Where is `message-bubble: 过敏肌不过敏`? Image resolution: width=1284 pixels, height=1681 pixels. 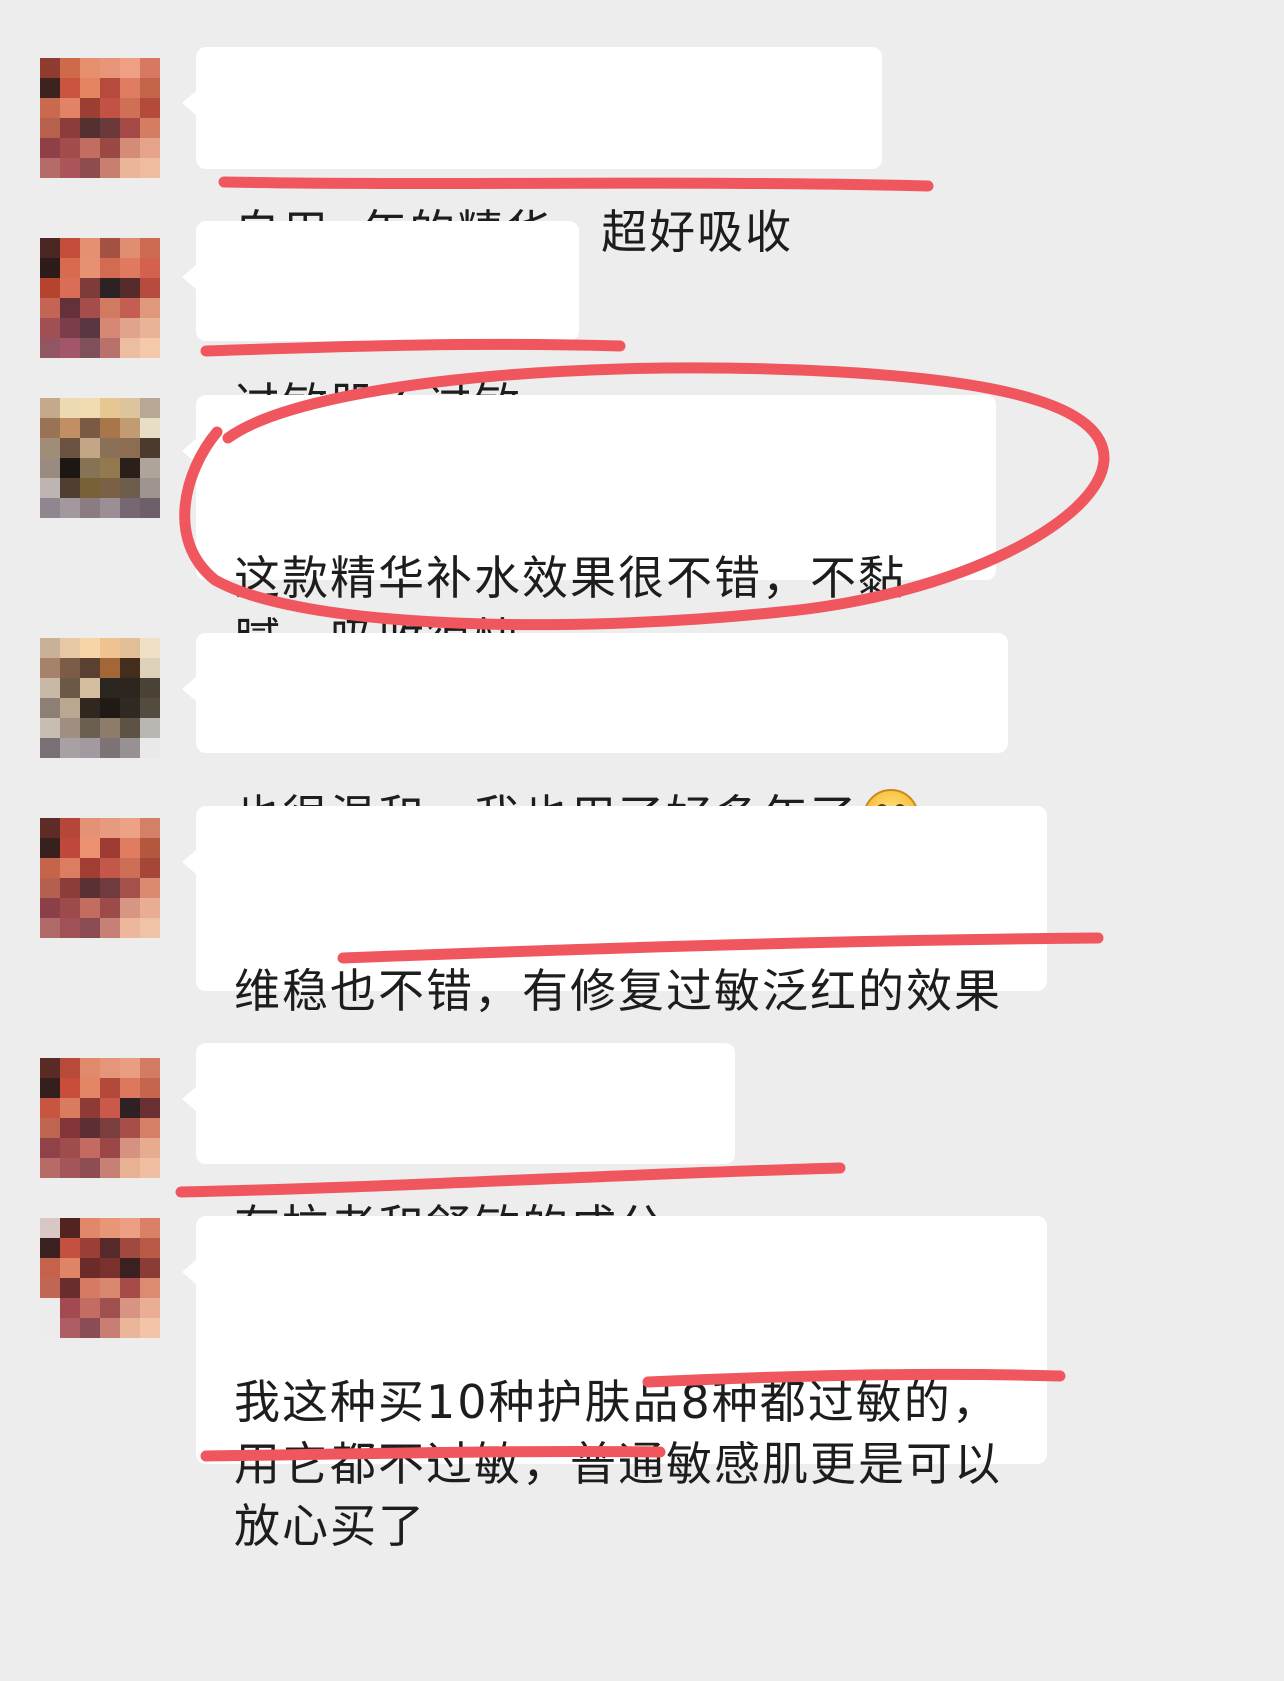
message-bubble: 过敏肌不过敏 is located at coordinates (380, 326).